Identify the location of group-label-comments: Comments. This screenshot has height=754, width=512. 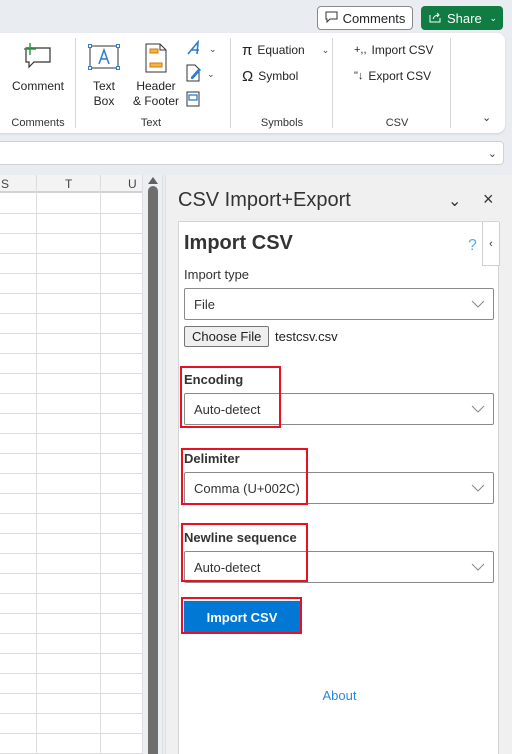
(38, 123).